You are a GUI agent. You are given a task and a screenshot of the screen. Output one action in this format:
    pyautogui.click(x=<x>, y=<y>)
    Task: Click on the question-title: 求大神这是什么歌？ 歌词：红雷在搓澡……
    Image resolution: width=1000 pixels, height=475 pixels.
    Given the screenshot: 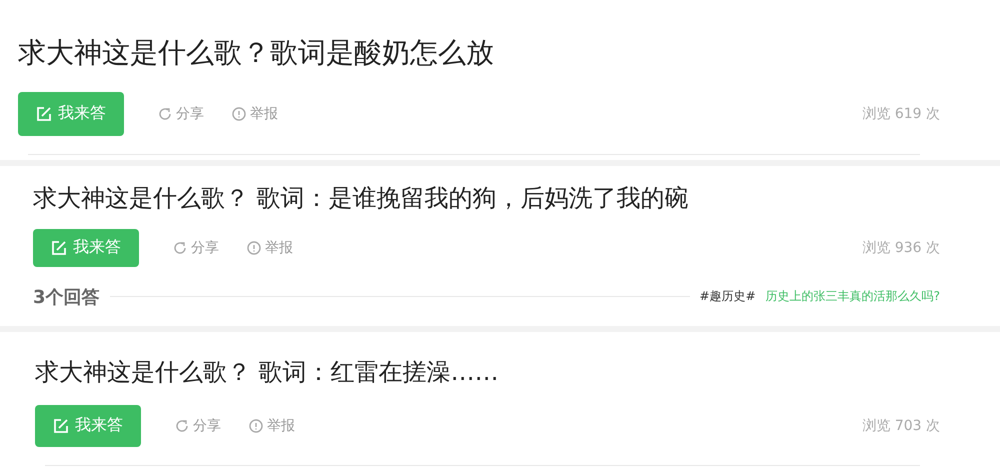 What is the action you would take?
    pyautogui.click(x=267, y=372)
    